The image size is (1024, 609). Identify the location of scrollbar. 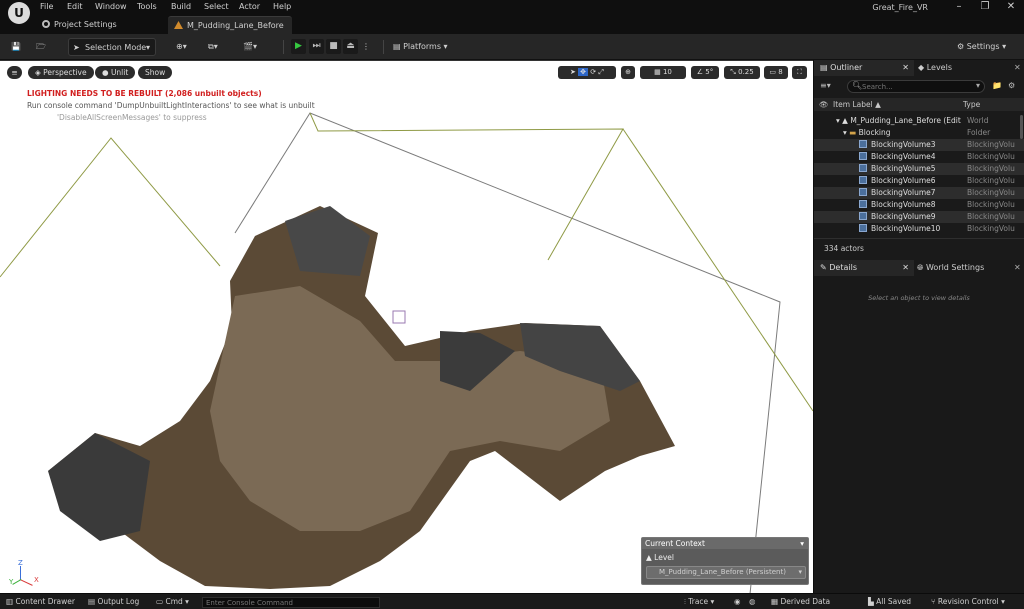
(1021, 127).